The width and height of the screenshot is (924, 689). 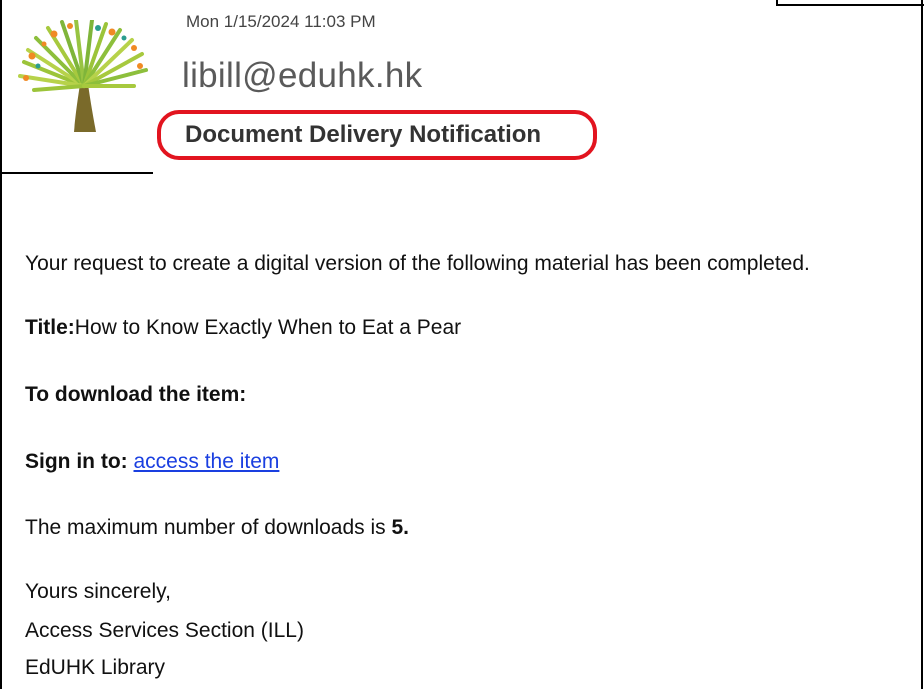 I want to click on signature-line-1: Access Services Section (ILL), so click(x=164, y=630).